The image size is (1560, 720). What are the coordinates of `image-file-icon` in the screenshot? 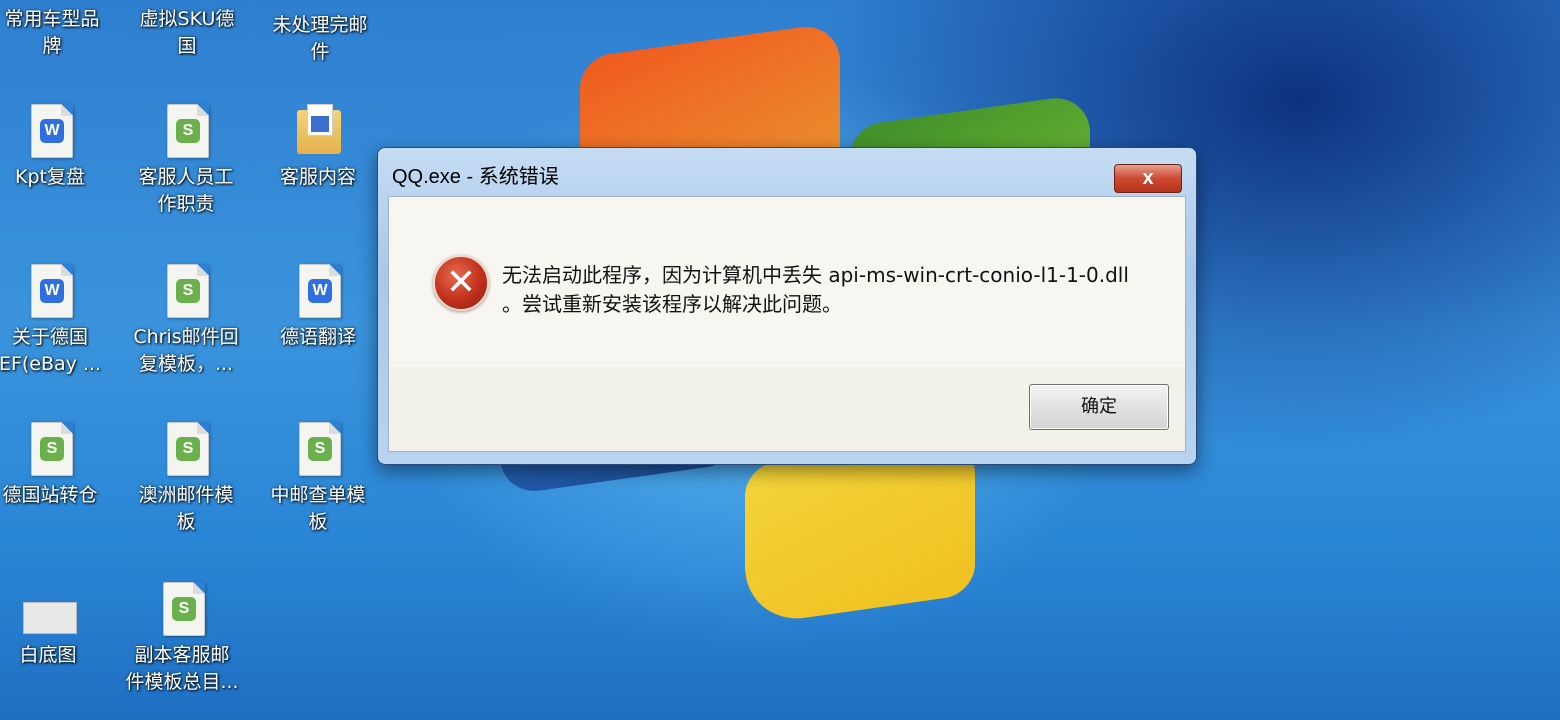 It's located at (50, 618).